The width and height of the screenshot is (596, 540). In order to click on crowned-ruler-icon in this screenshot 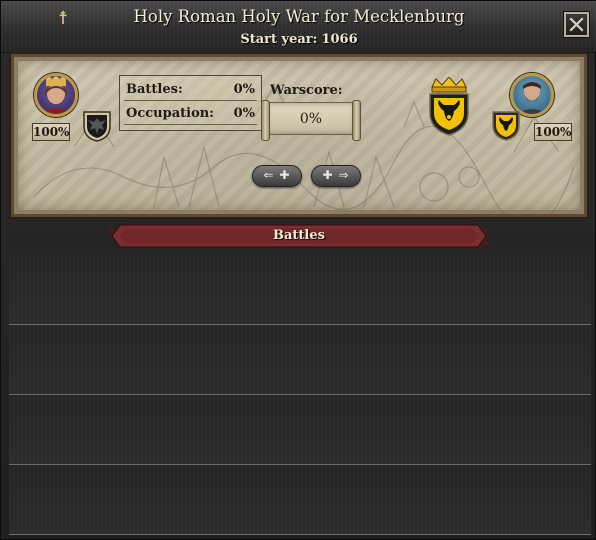, I will do `click(56, 95)`.